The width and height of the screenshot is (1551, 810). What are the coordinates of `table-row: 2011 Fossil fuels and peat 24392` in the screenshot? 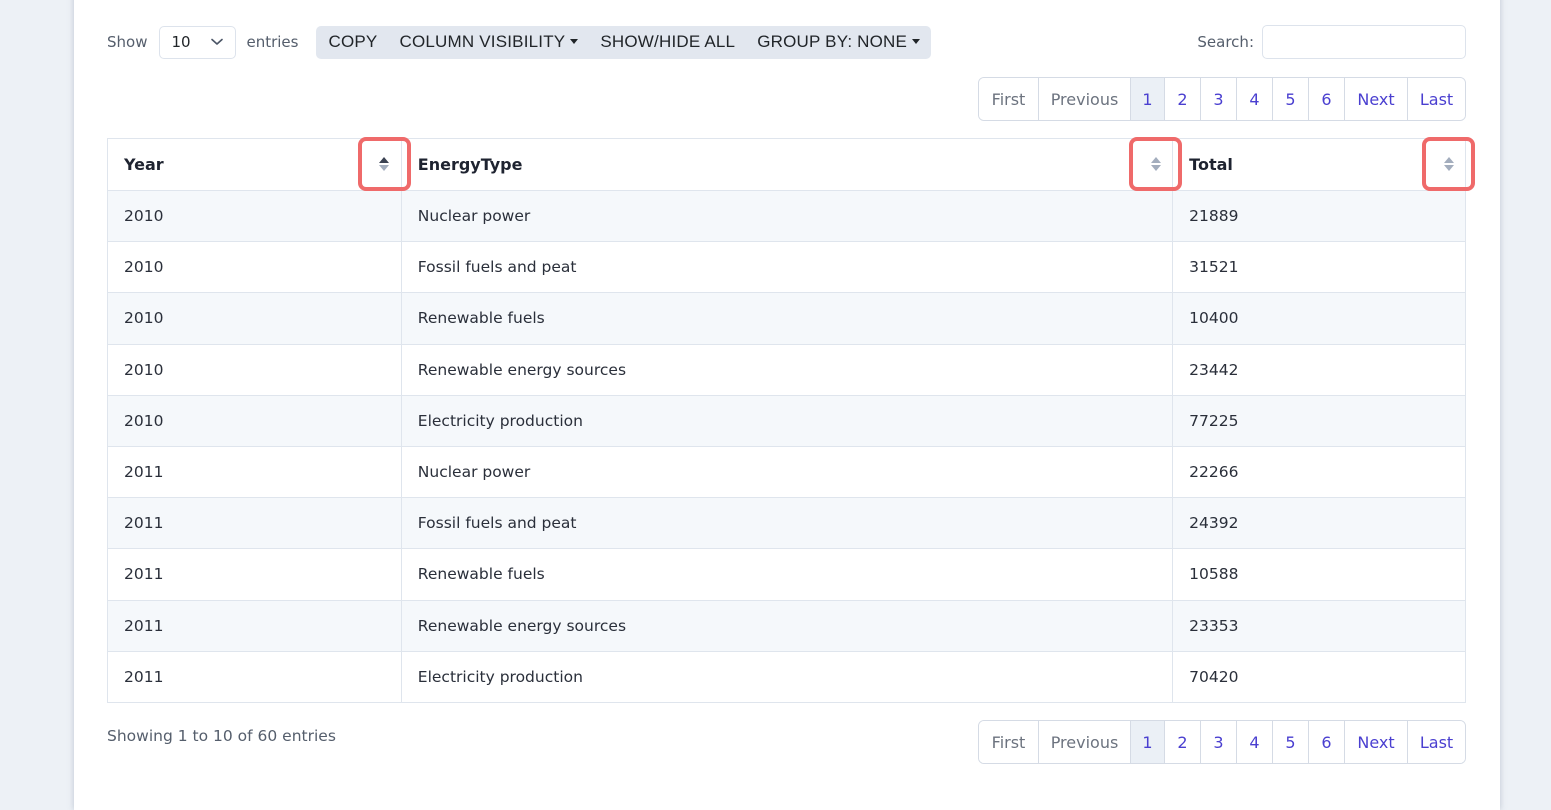 It's located at (786, 523).